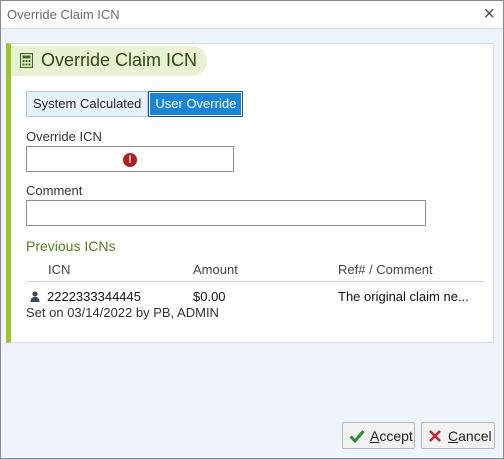 The image size is (504, 459). What do you see at coordinates (215, 269) in the screenshot?
I see `column-header-amount: Amount` at bounding box center [215, 269].